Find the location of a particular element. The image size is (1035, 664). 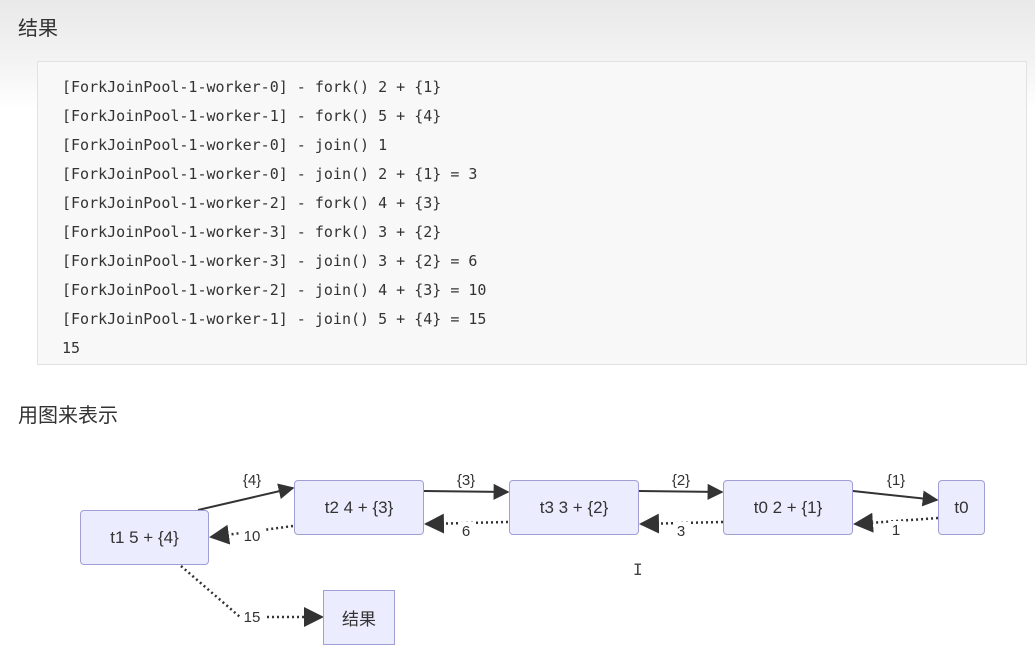

code-line: 15 is located at coordinates (71, 348).